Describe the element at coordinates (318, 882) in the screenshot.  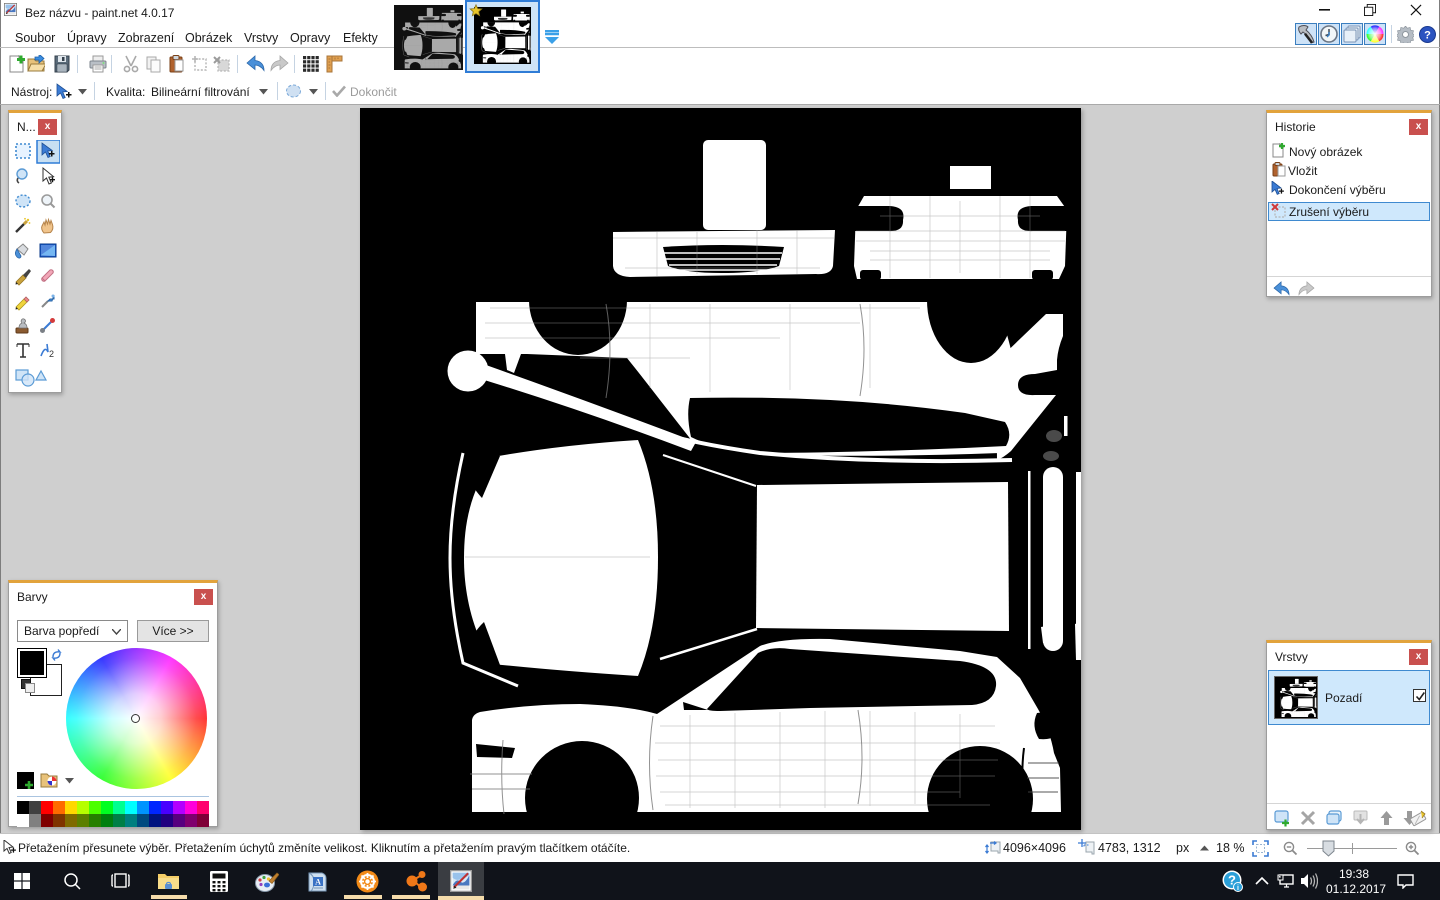
I see `svg-text: A` at that location.